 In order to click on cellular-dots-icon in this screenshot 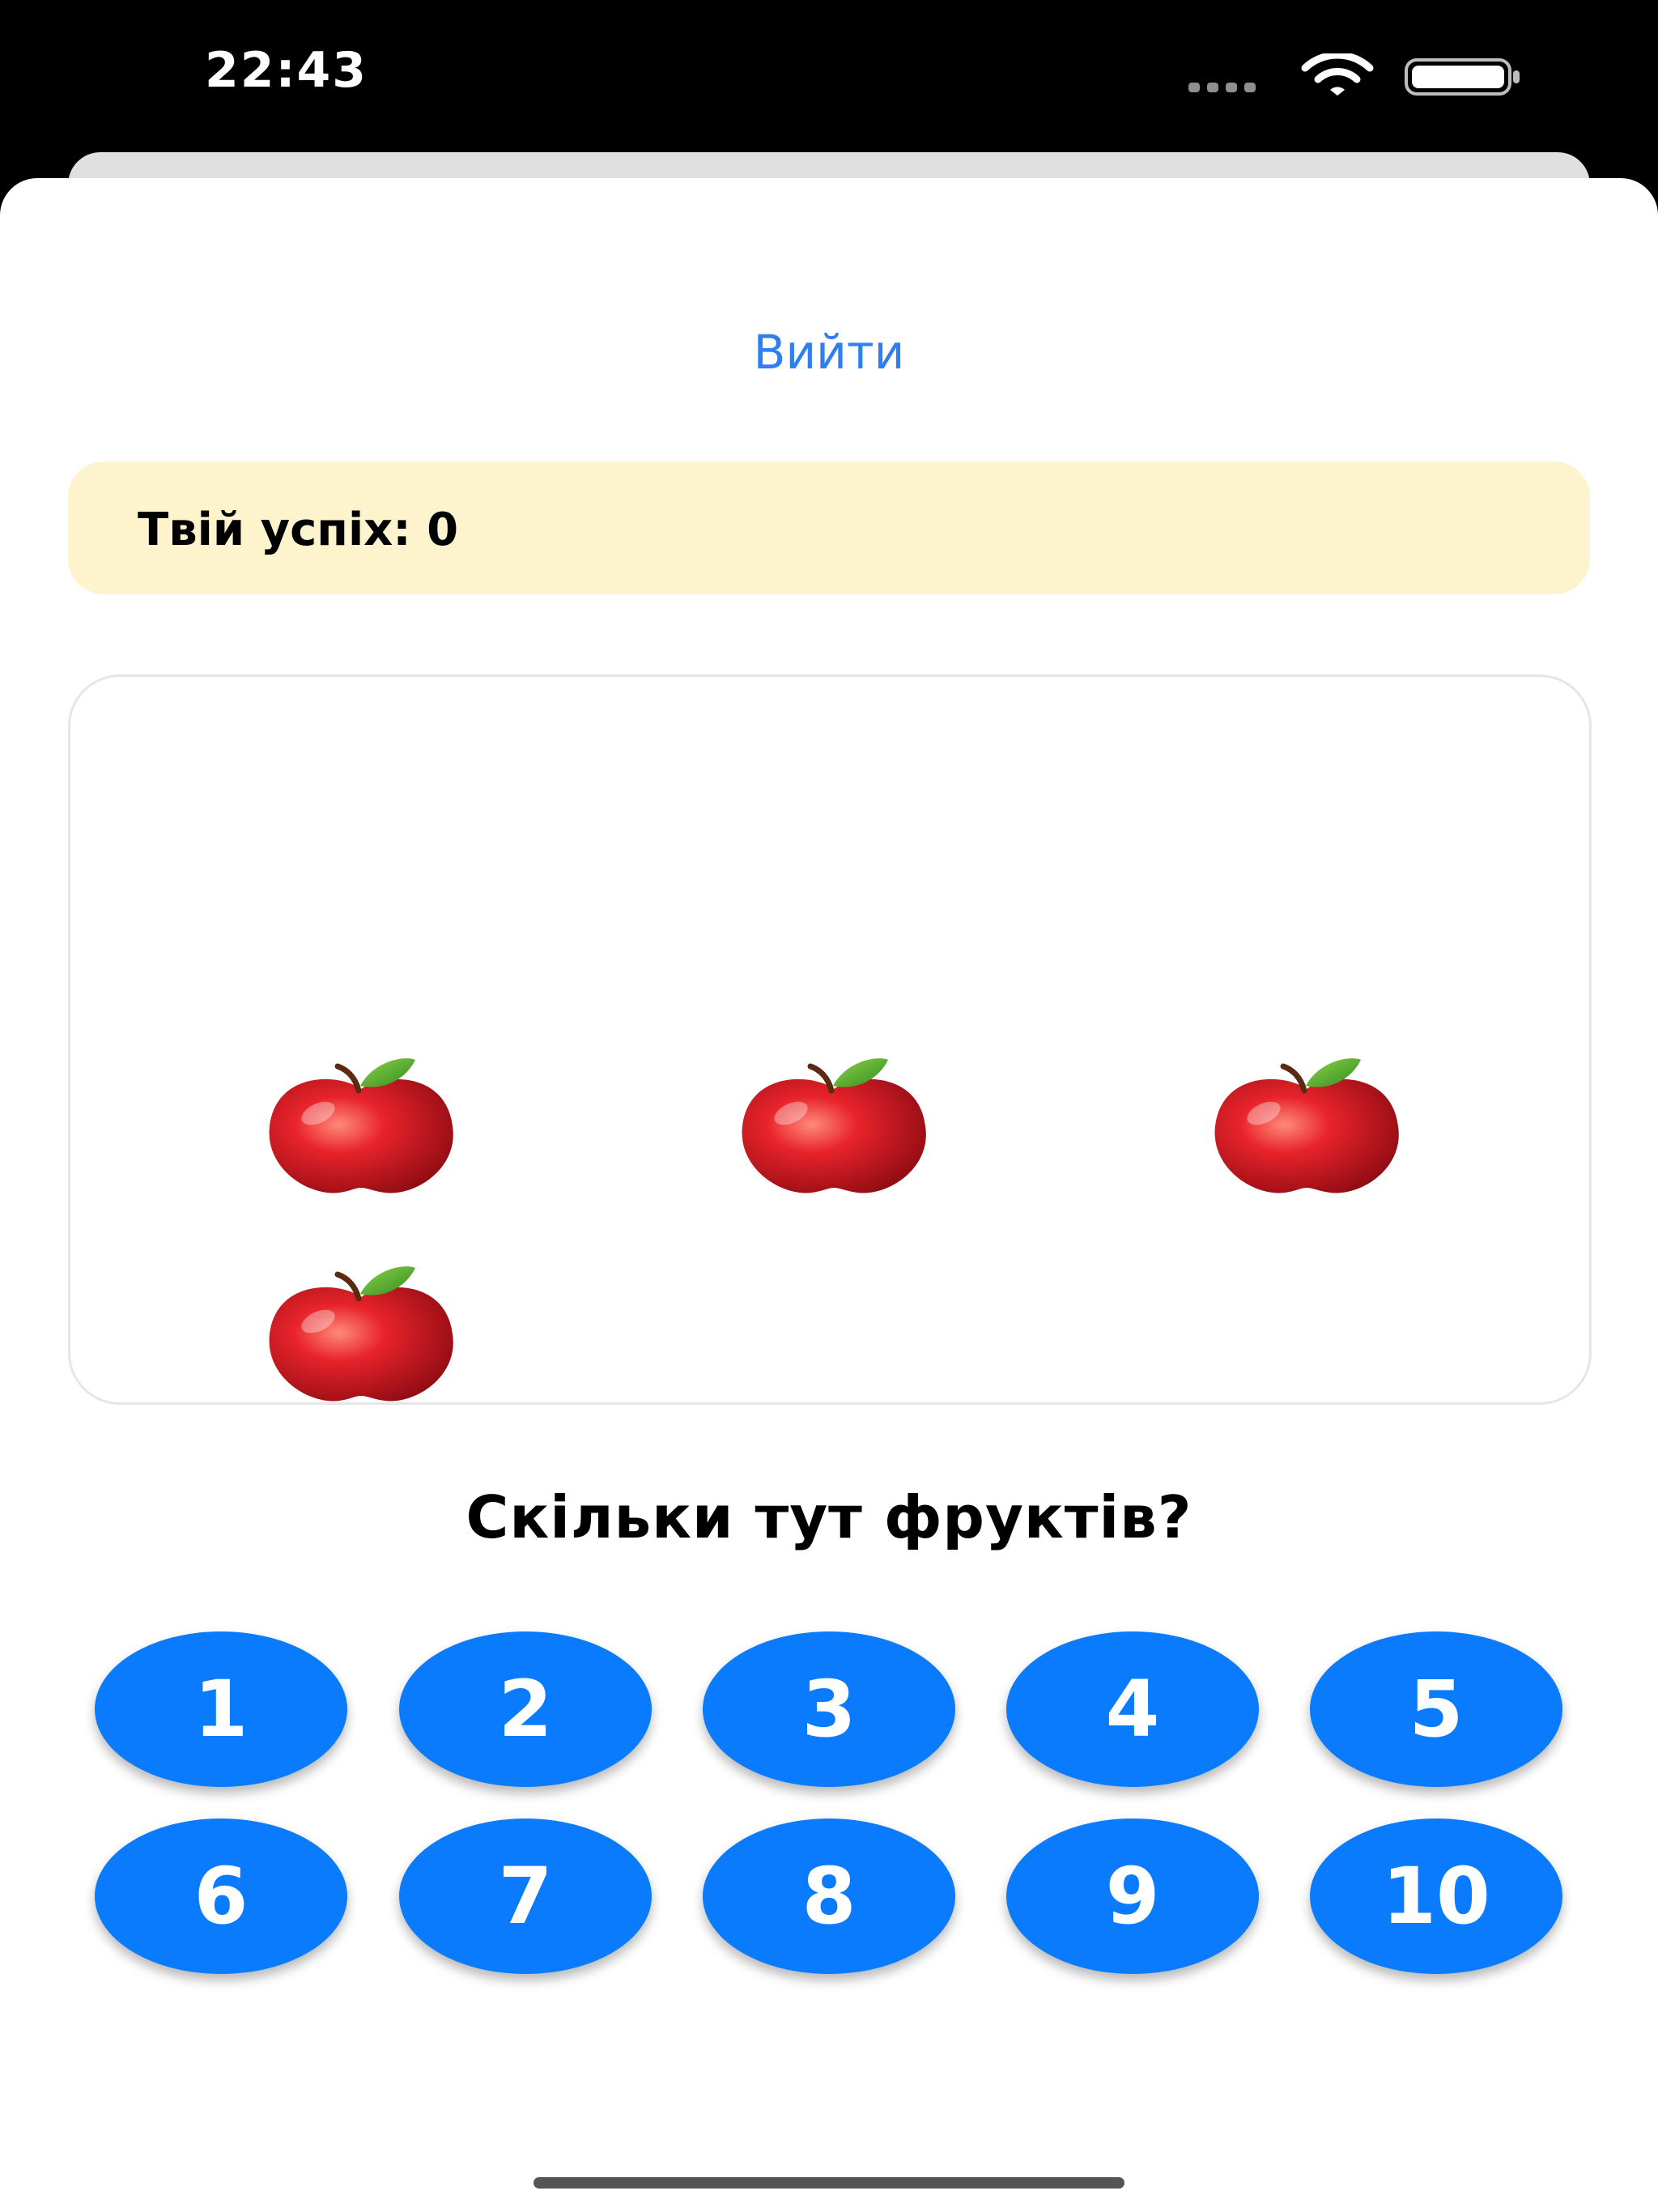, I will do `click(1222, 87)`.